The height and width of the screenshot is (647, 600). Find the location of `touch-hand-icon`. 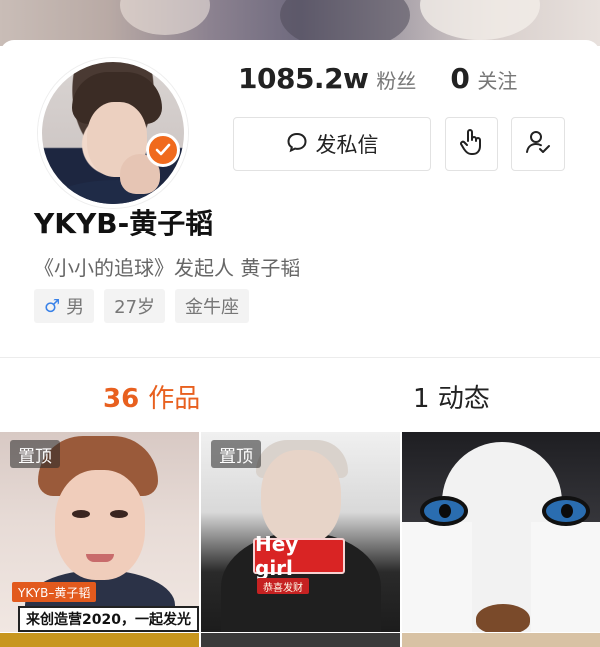

touch-hand-icon is located at coordinates (472, 144).